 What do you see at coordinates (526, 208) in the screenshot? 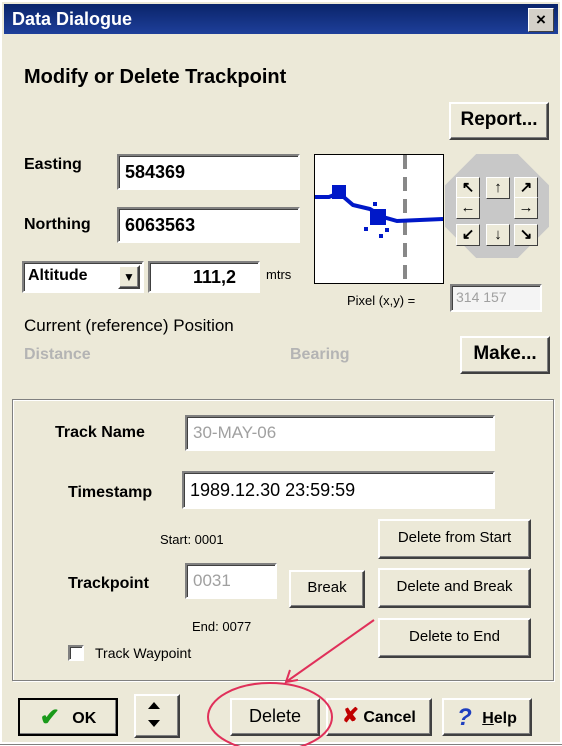
I see `pan-east-icon: →` at bounding box center [526, 208].